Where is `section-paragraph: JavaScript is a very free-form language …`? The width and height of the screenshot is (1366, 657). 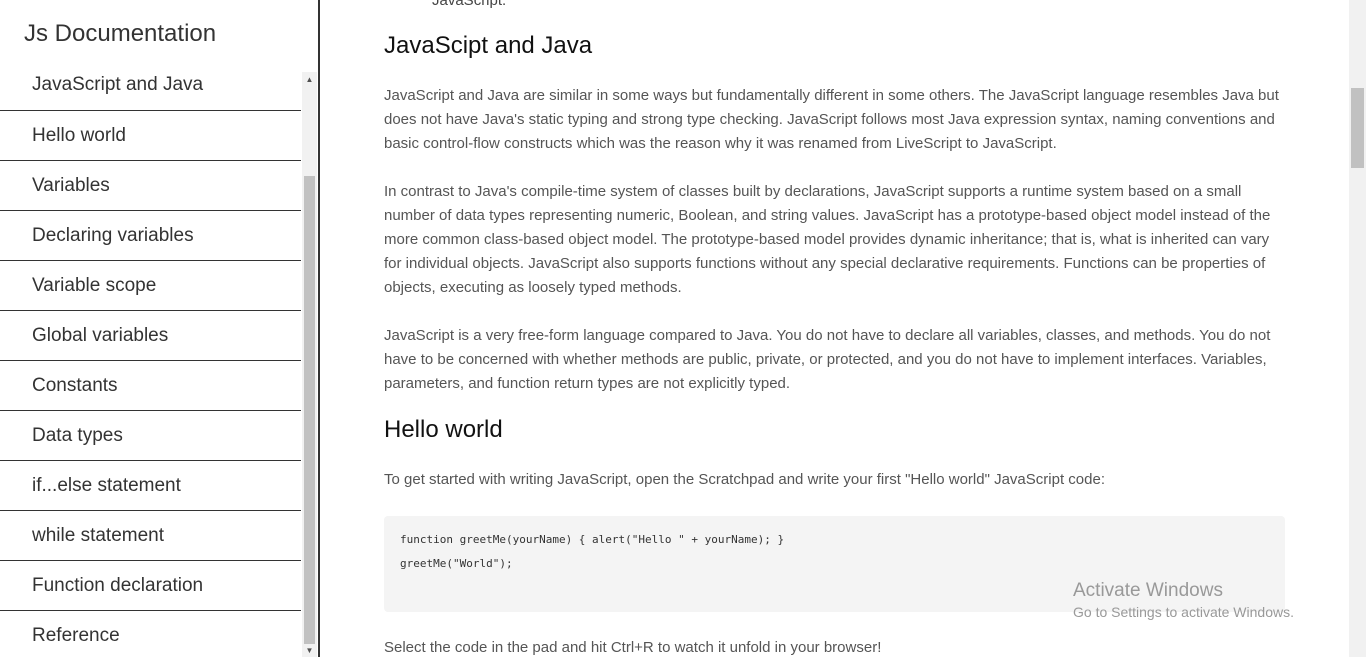
section-paragraph: JavaScript is a very free-form language … is located at coordinates (827, 359).